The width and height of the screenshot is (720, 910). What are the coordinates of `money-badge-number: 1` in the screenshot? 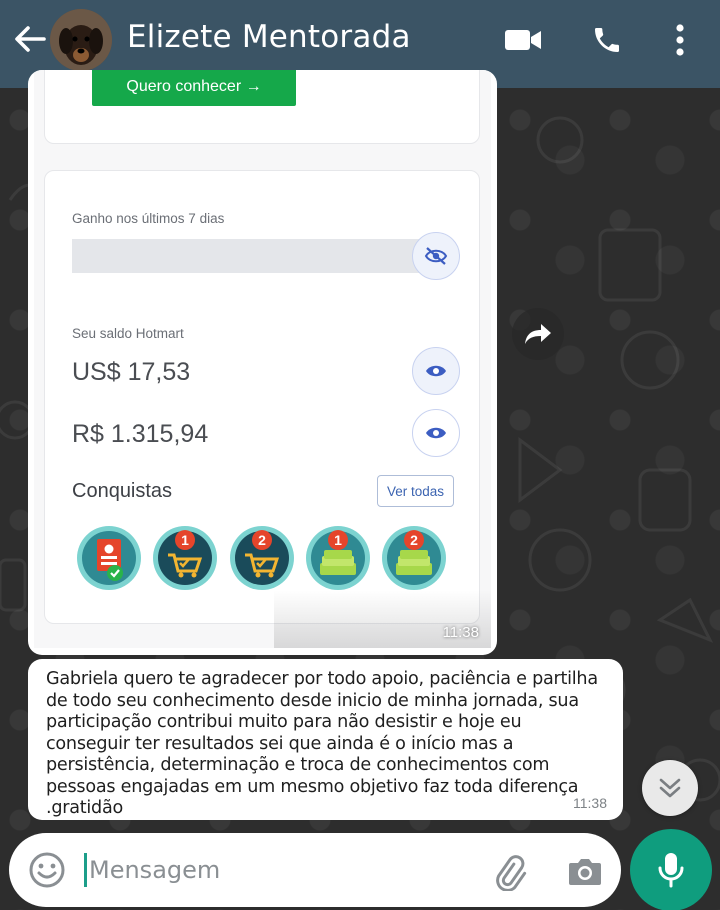 It's located at (338, 540).